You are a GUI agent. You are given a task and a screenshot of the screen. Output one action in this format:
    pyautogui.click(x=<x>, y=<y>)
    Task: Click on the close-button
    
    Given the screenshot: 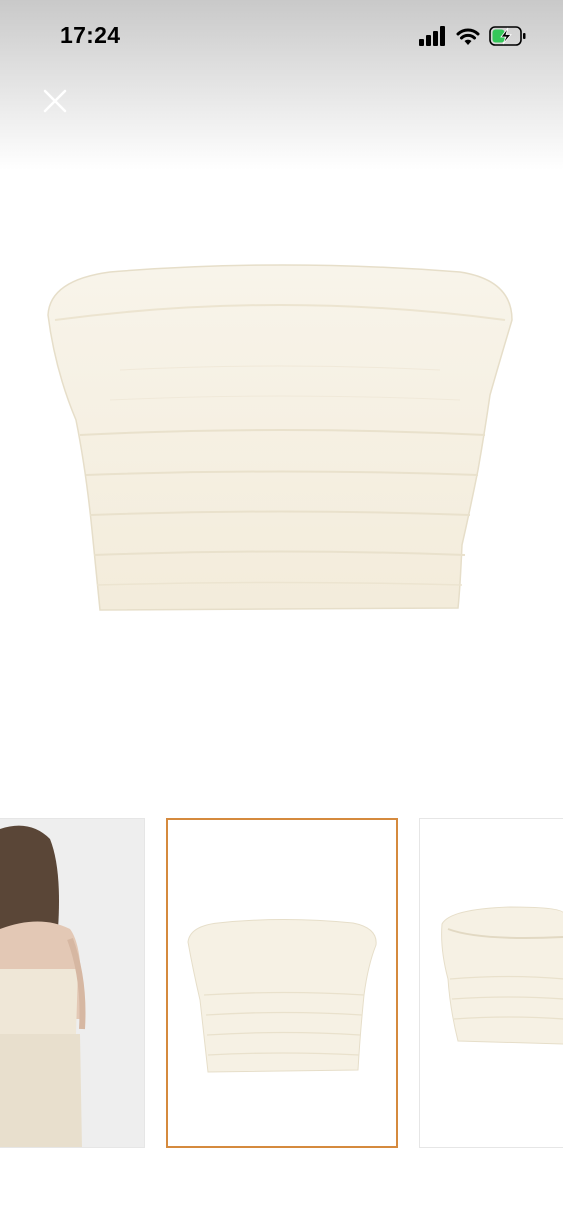 What is the action you would take?
    pyautogui.click(x=55, y=101)
    